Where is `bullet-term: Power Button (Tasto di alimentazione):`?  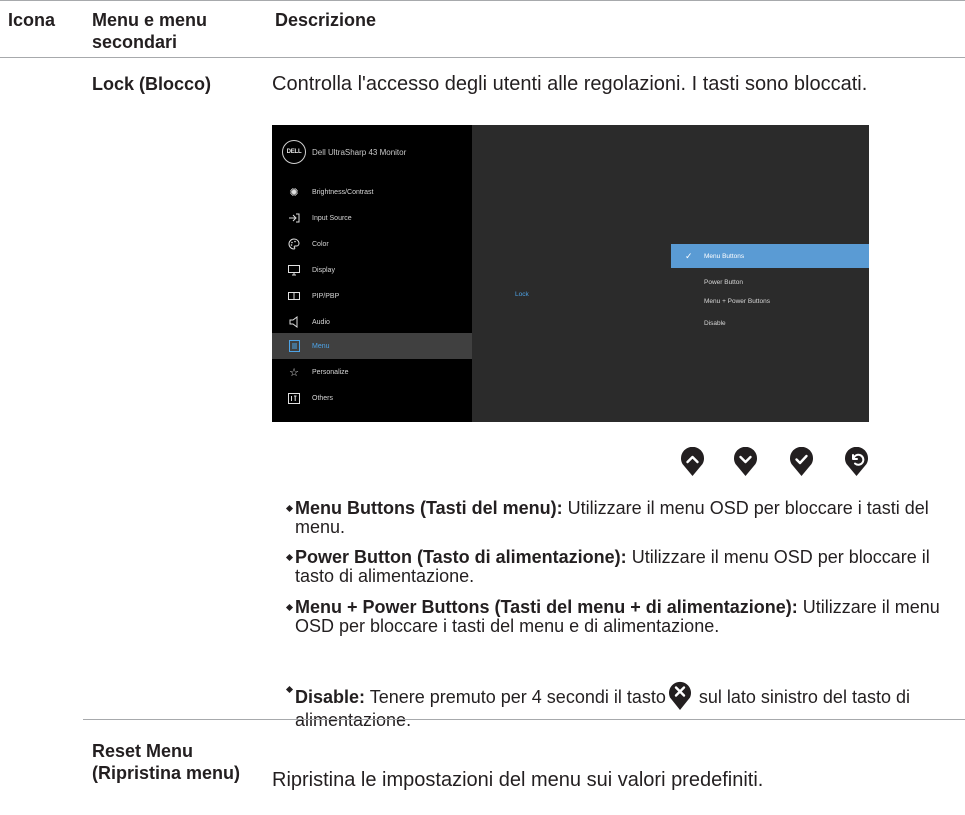
bullet-term: Power Button (Tasto di alimentazione): is located at coordinates (461, 557).